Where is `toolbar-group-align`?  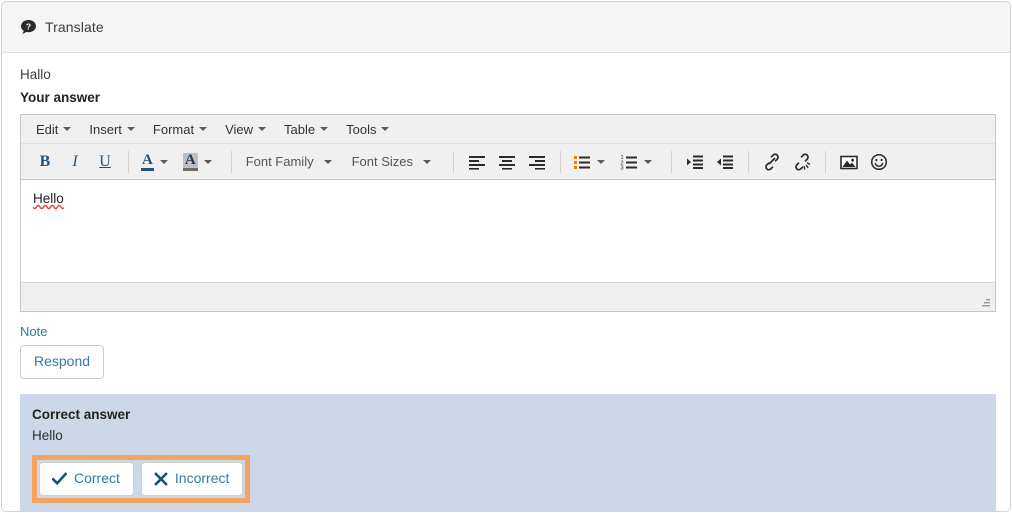 toolbar-group-align is located at coordinates (507, 162).